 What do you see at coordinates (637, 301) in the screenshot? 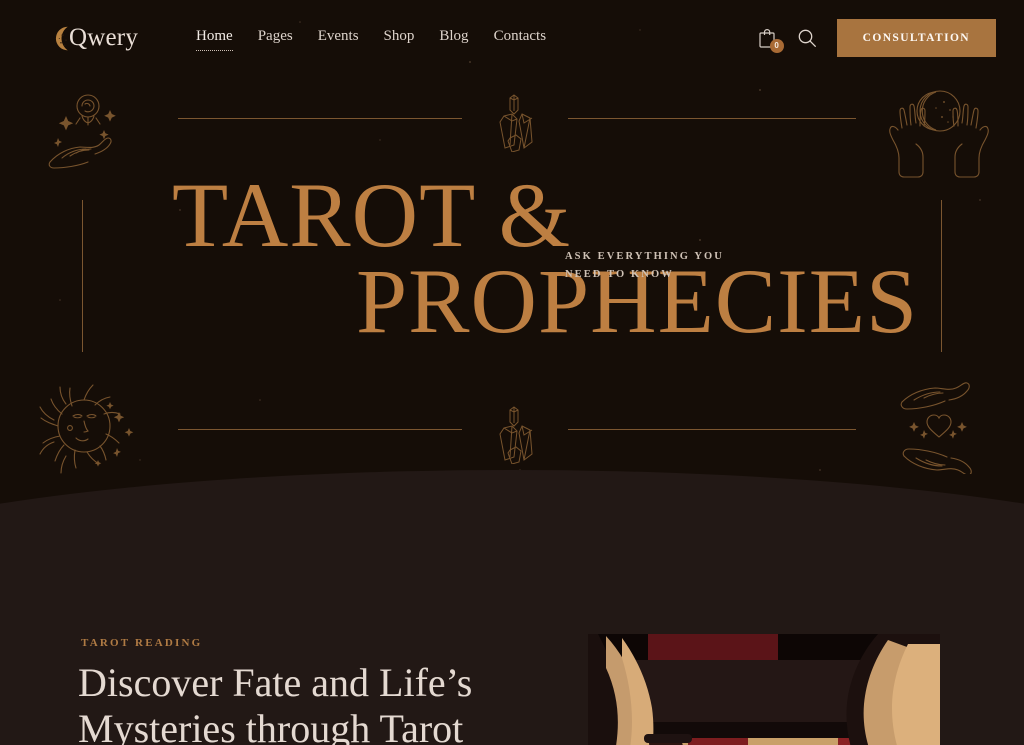
I see `hero-title-line-2: PROPHECIES` at bounding box center [637, 301].